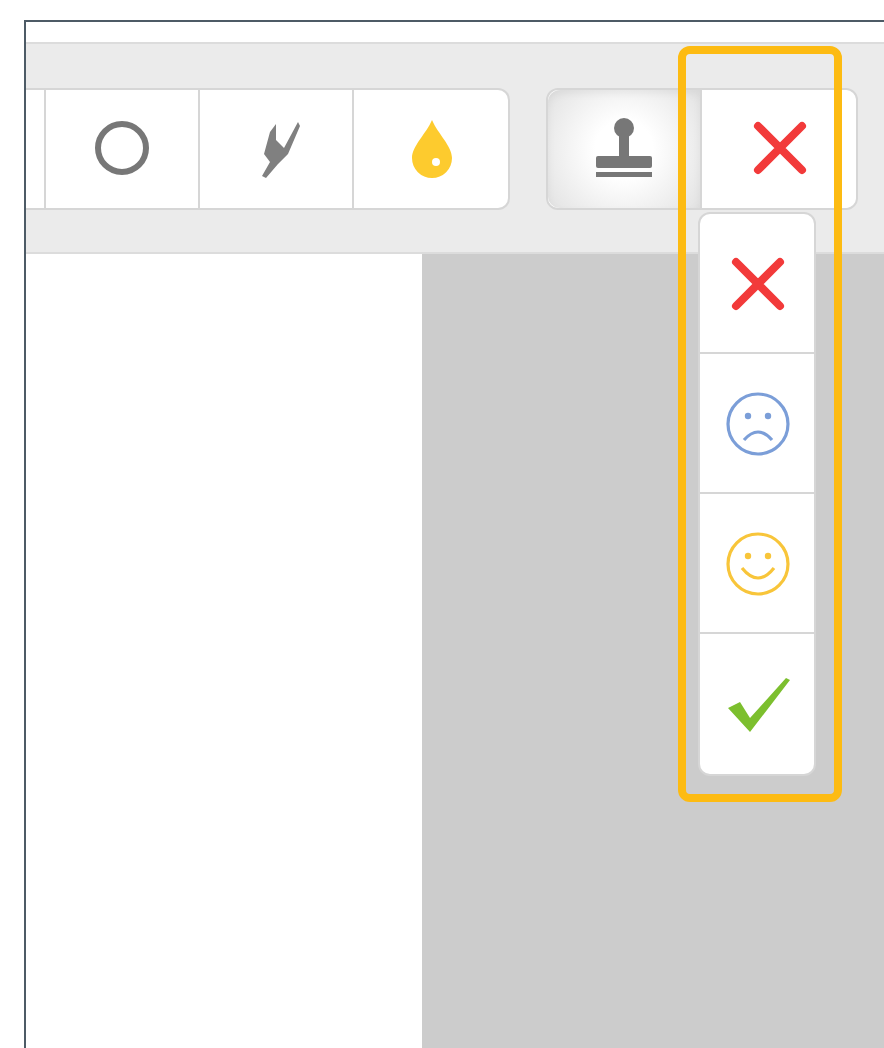  Describe the element at coordinates (122, 148) in the screenshot. I see `circle-icon` at that location.